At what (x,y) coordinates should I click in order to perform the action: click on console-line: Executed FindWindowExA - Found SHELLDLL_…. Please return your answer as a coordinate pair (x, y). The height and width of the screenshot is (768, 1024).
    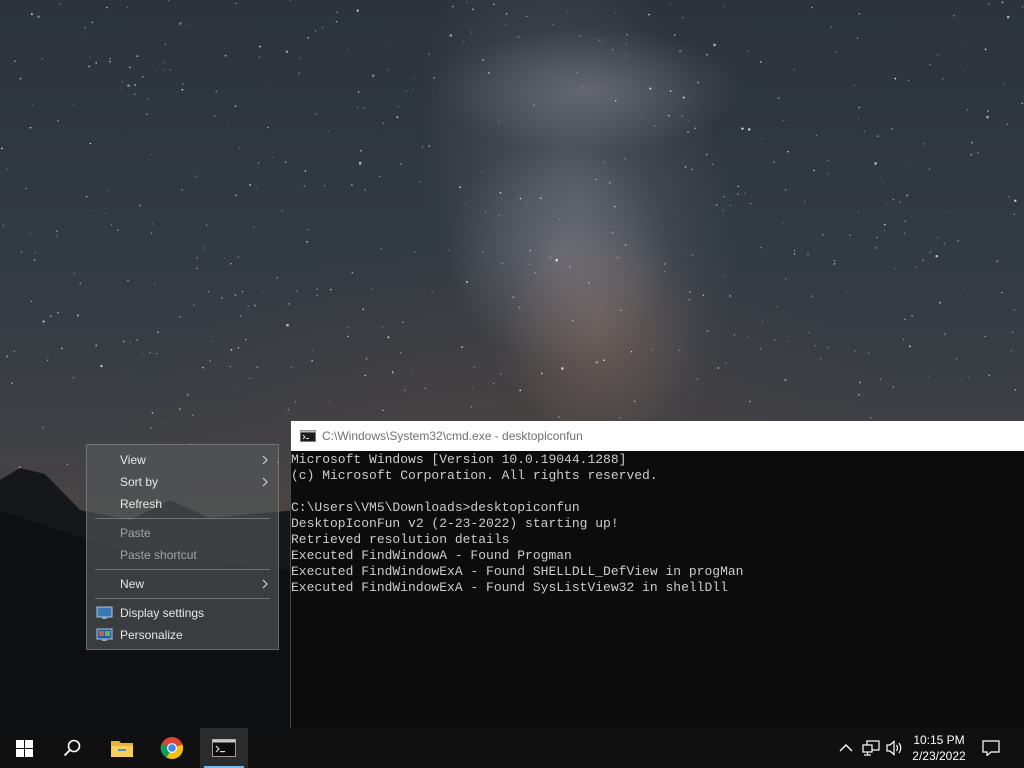
    Looking at the image, I should click on (517, 571).